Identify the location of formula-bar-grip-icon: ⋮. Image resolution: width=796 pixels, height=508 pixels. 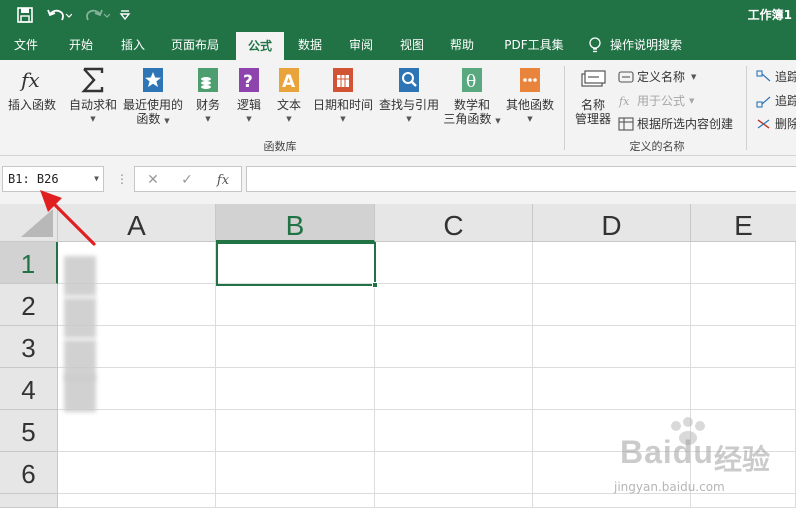
(122, 179).